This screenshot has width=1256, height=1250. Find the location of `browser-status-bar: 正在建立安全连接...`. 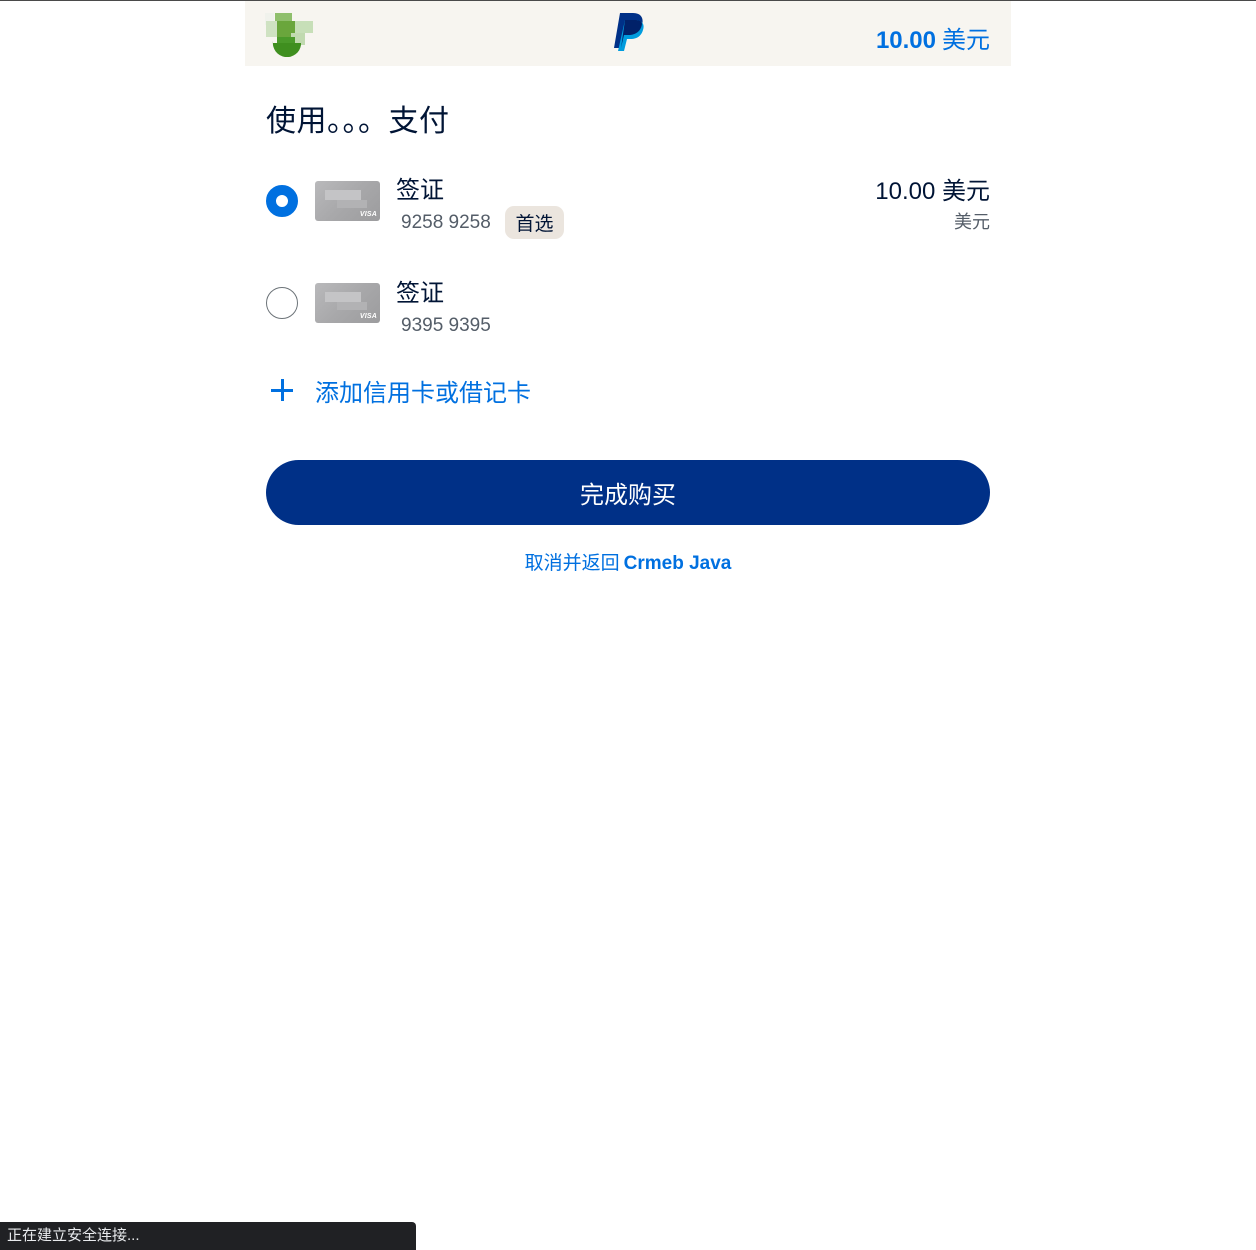

browser-status-bar: 正在建立安全连接... is located at coordinates (208, 1236).